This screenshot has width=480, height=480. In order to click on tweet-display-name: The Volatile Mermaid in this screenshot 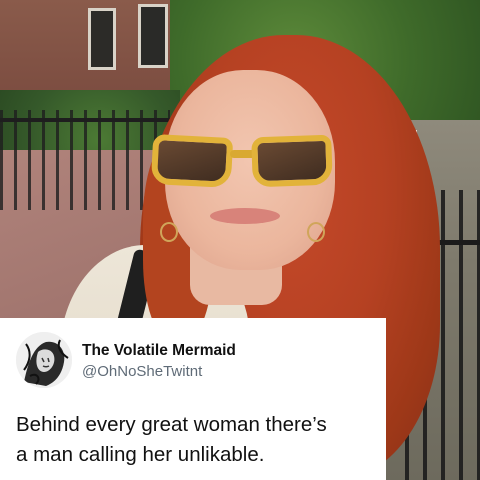, I will do `click(159, 351)`.